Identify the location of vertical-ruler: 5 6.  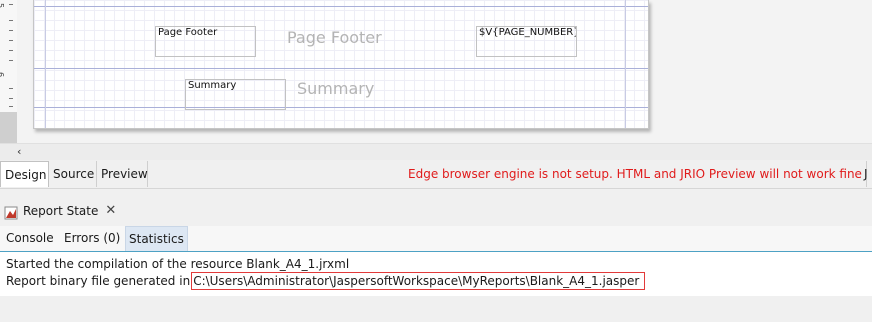
(9, 71).